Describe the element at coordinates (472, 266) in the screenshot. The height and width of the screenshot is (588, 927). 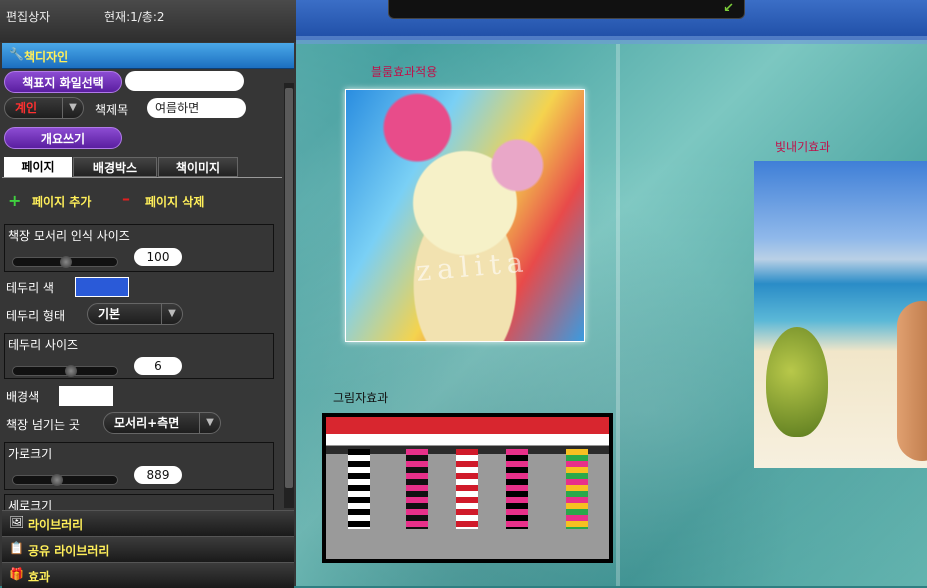
I see `photo-watermark: zalita` at that location.